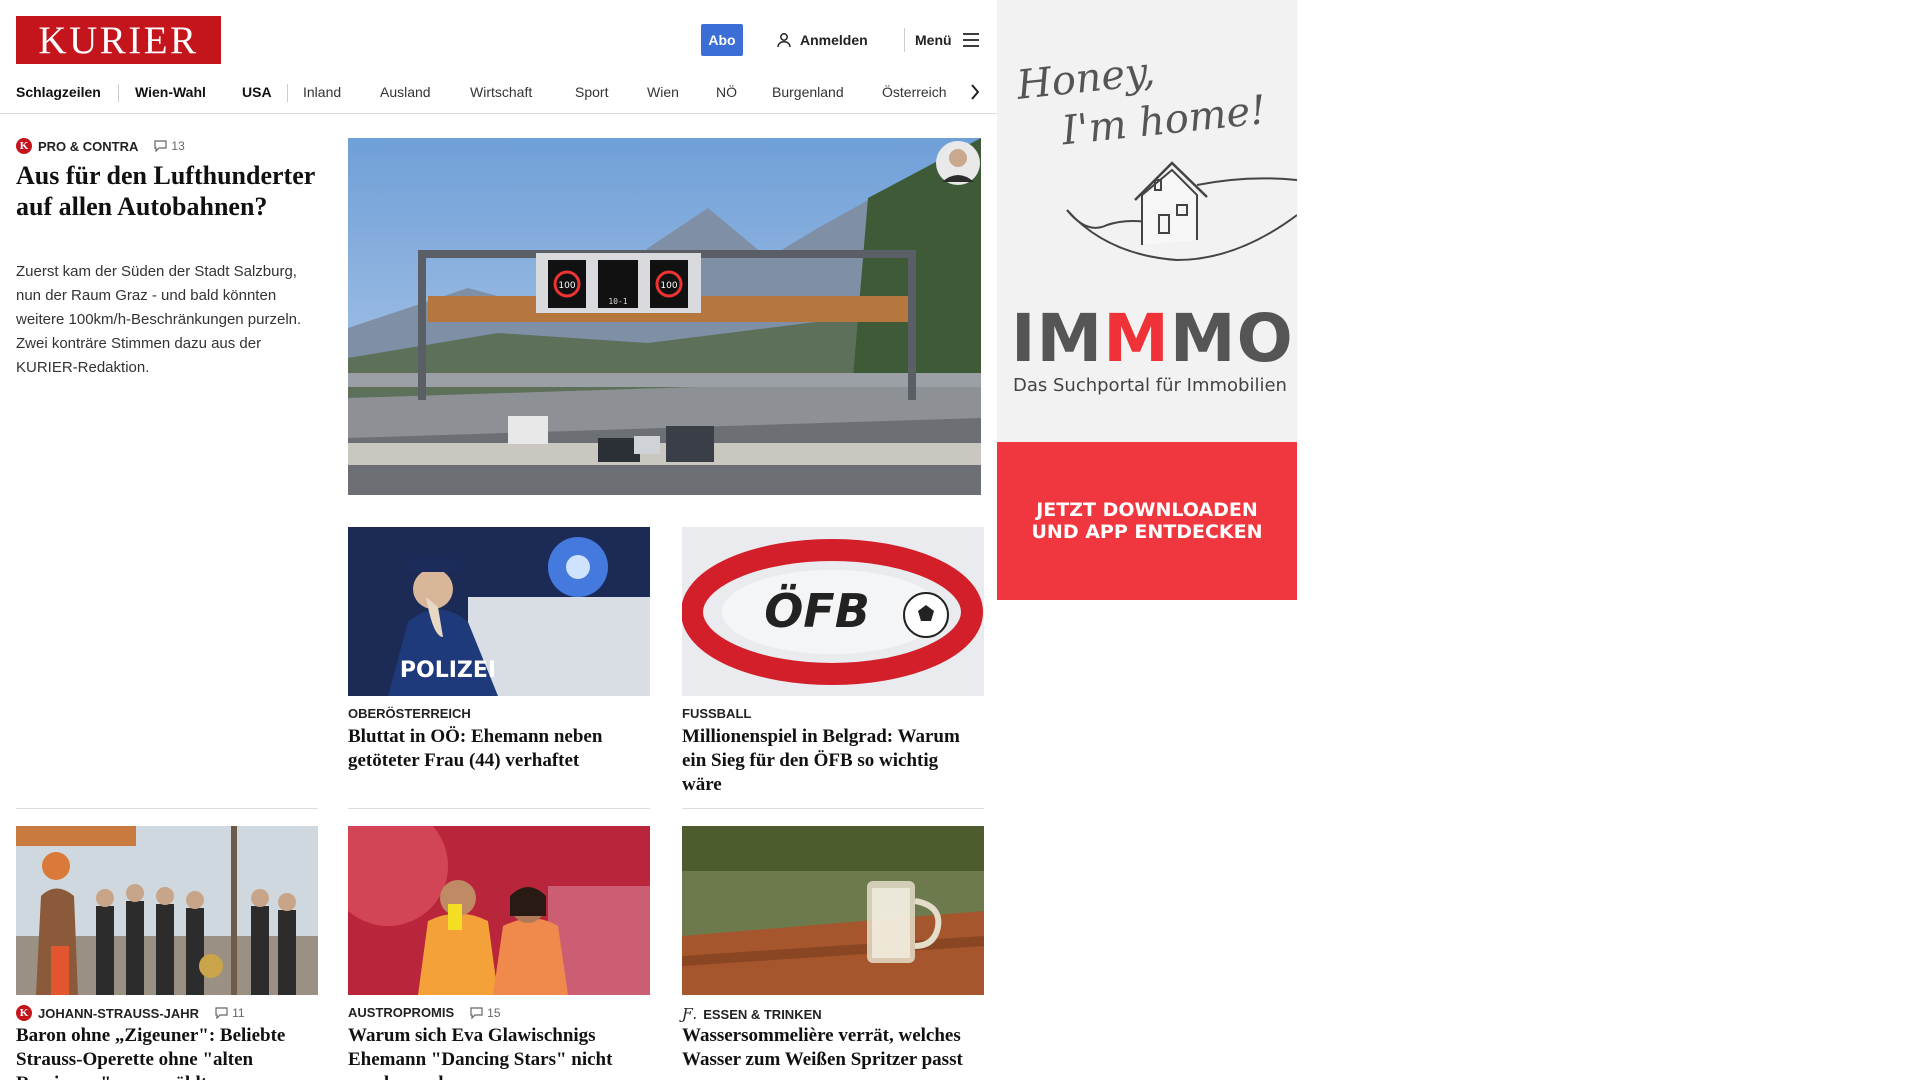 The image size is (1920, 1080). I want to click on card-kicker-strauss: K JOHANN-STRAUSS-JAHR 11, so click(130, 1013).